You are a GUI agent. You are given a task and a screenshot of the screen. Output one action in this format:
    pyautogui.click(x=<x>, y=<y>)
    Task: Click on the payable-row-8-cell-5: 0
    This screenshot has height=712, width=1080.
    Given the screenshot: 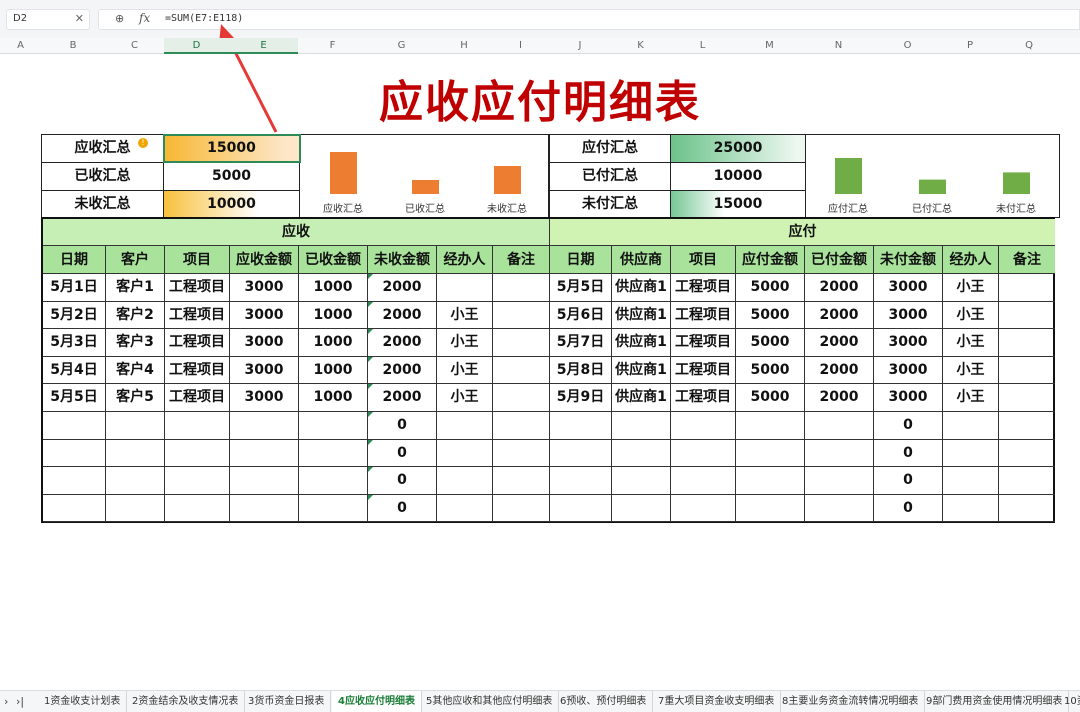 What is the action you would take?
    pyautogui.click(x=908, y=508)
    